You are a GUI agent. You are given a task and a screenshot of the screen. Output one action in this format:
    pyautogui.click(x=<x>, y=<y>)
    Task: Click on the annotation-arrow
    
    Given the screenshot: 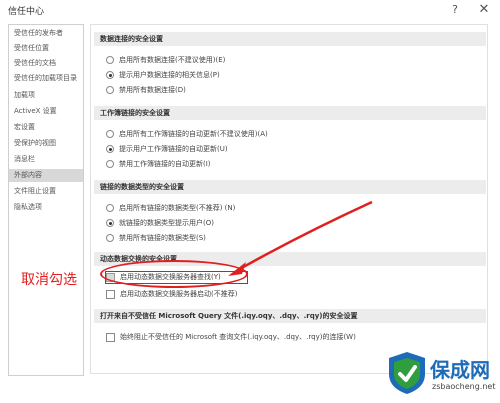 What is the action you would take?
    pyautogui.click(x=300, y=238)
    